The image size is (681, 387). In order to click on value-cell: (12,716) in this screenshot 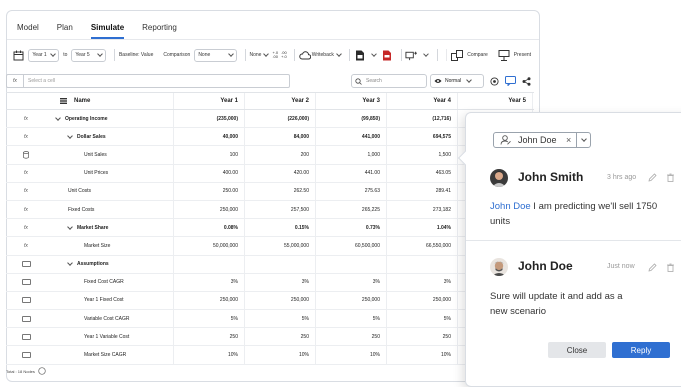, I will do `click(422, 119)`.